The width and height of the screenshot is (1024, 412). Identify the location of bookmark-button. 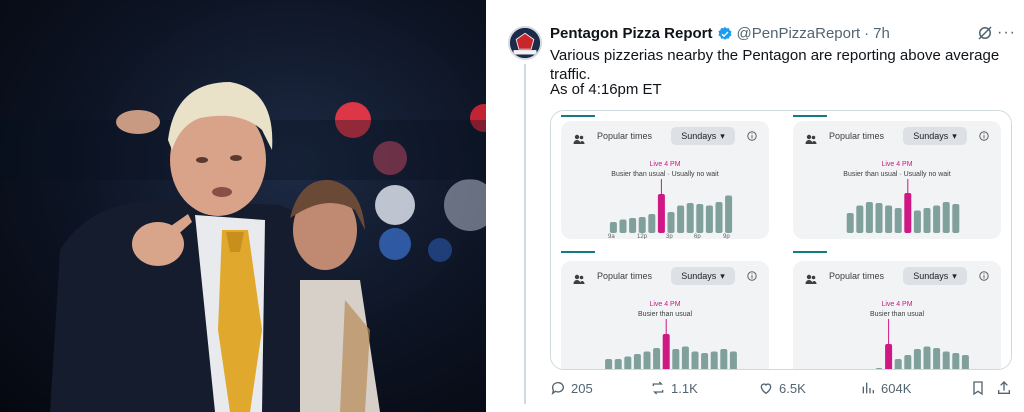
(978, 388).